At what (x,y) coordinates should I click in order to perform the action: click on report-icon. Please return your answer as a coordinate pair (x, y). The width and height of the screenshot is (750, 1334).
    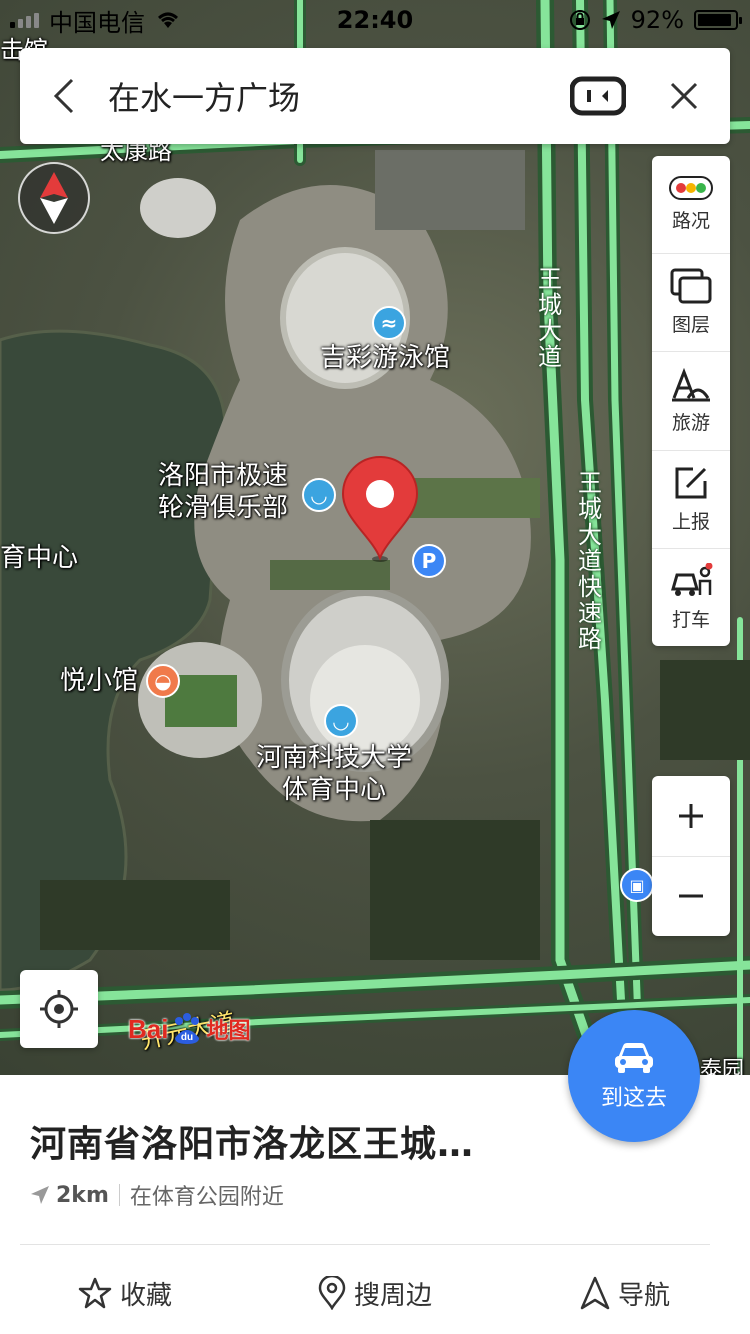
    Looking at the image, I should click on (691, 483).